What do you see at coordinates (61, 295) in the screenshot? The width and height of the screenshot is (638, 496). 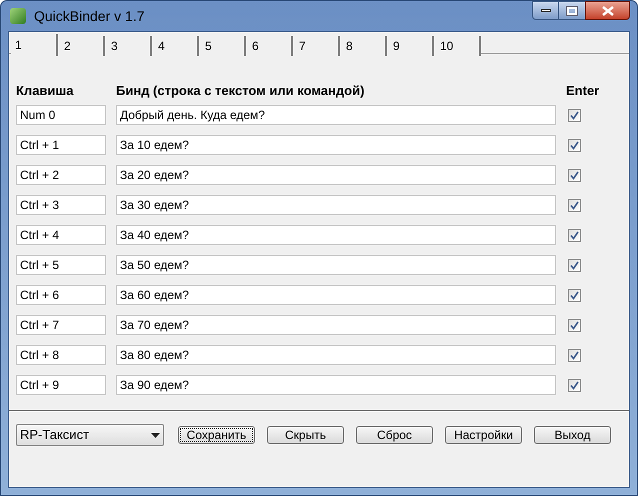 I see `key-field: Ctrl + 6` at bounding box center [61, 295].